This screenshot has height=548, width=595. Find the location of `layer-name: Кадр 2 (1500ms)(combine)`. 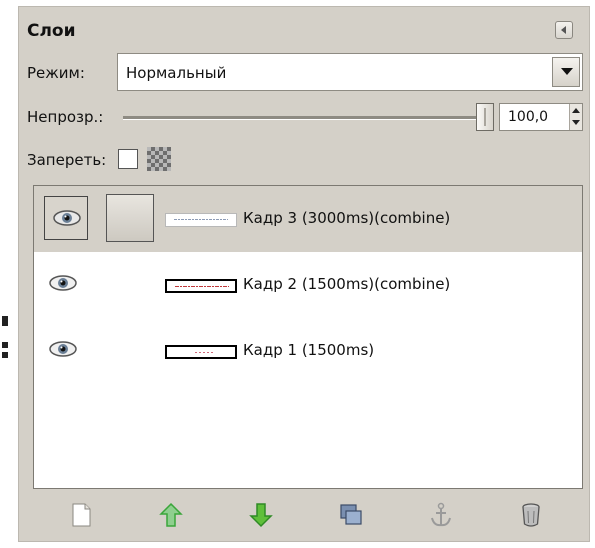

layer-name: Кадр 2 (1500ms)(combine) is located at coordinates (346, 284).